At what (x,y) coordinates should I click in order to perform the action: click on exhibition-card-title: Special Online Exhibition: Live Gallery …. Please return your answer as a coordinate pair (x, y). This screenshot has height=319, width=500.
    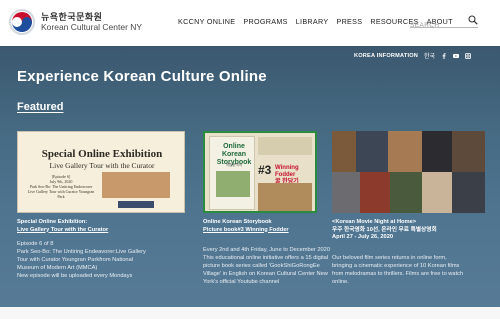
    Looking at the image, I should click on (62, 226).